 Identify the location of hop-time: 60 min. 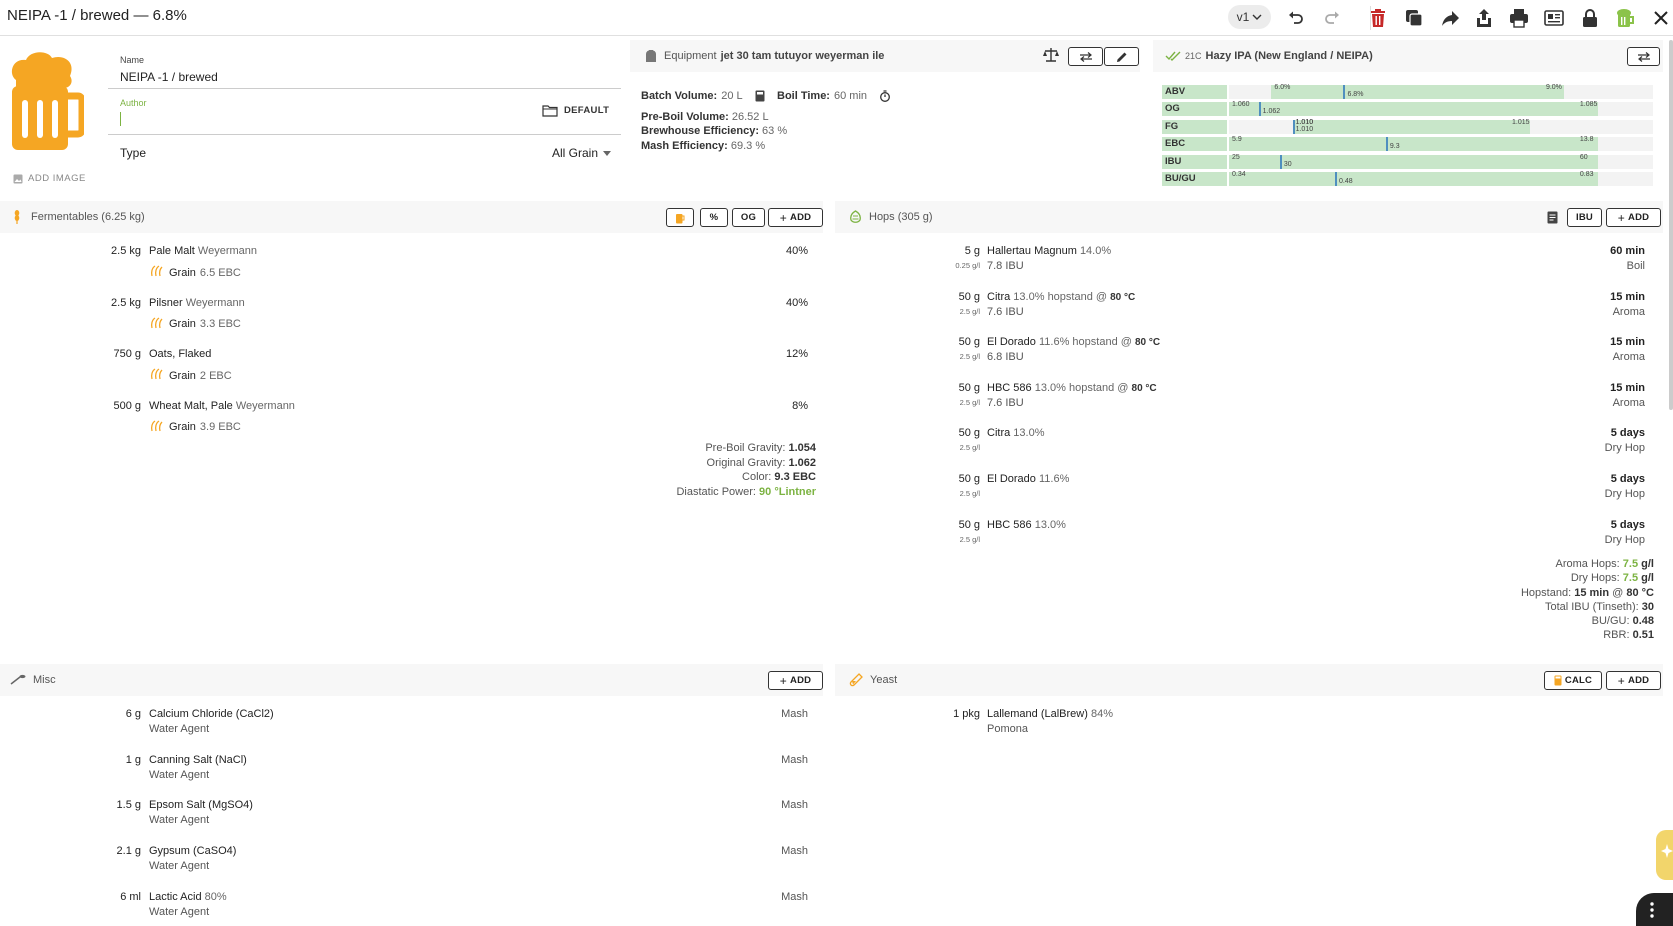
(1627, 251).